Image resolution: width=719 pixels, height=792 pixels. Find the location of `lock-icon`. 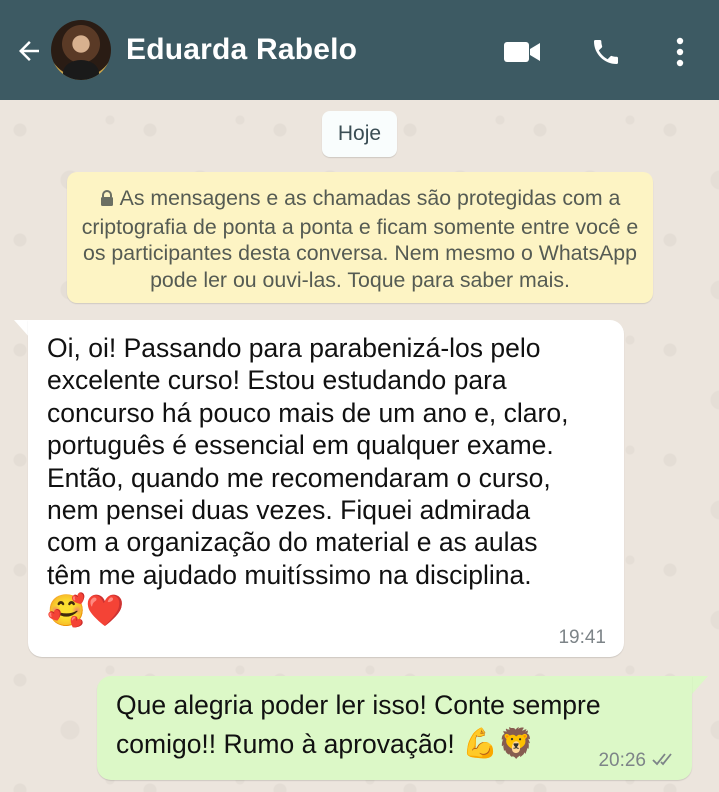

lock-icon is located at coordinates (107, 200).